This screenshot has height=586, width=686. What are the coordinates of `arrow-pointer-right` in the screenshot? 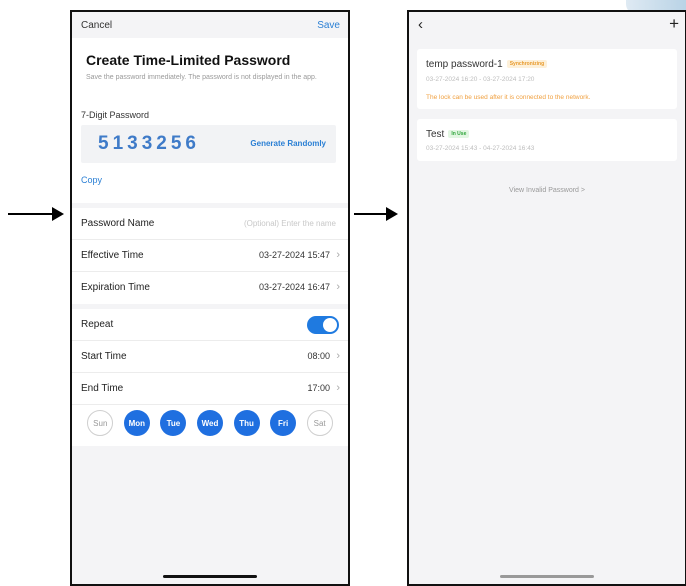 It's located at (376, 214).